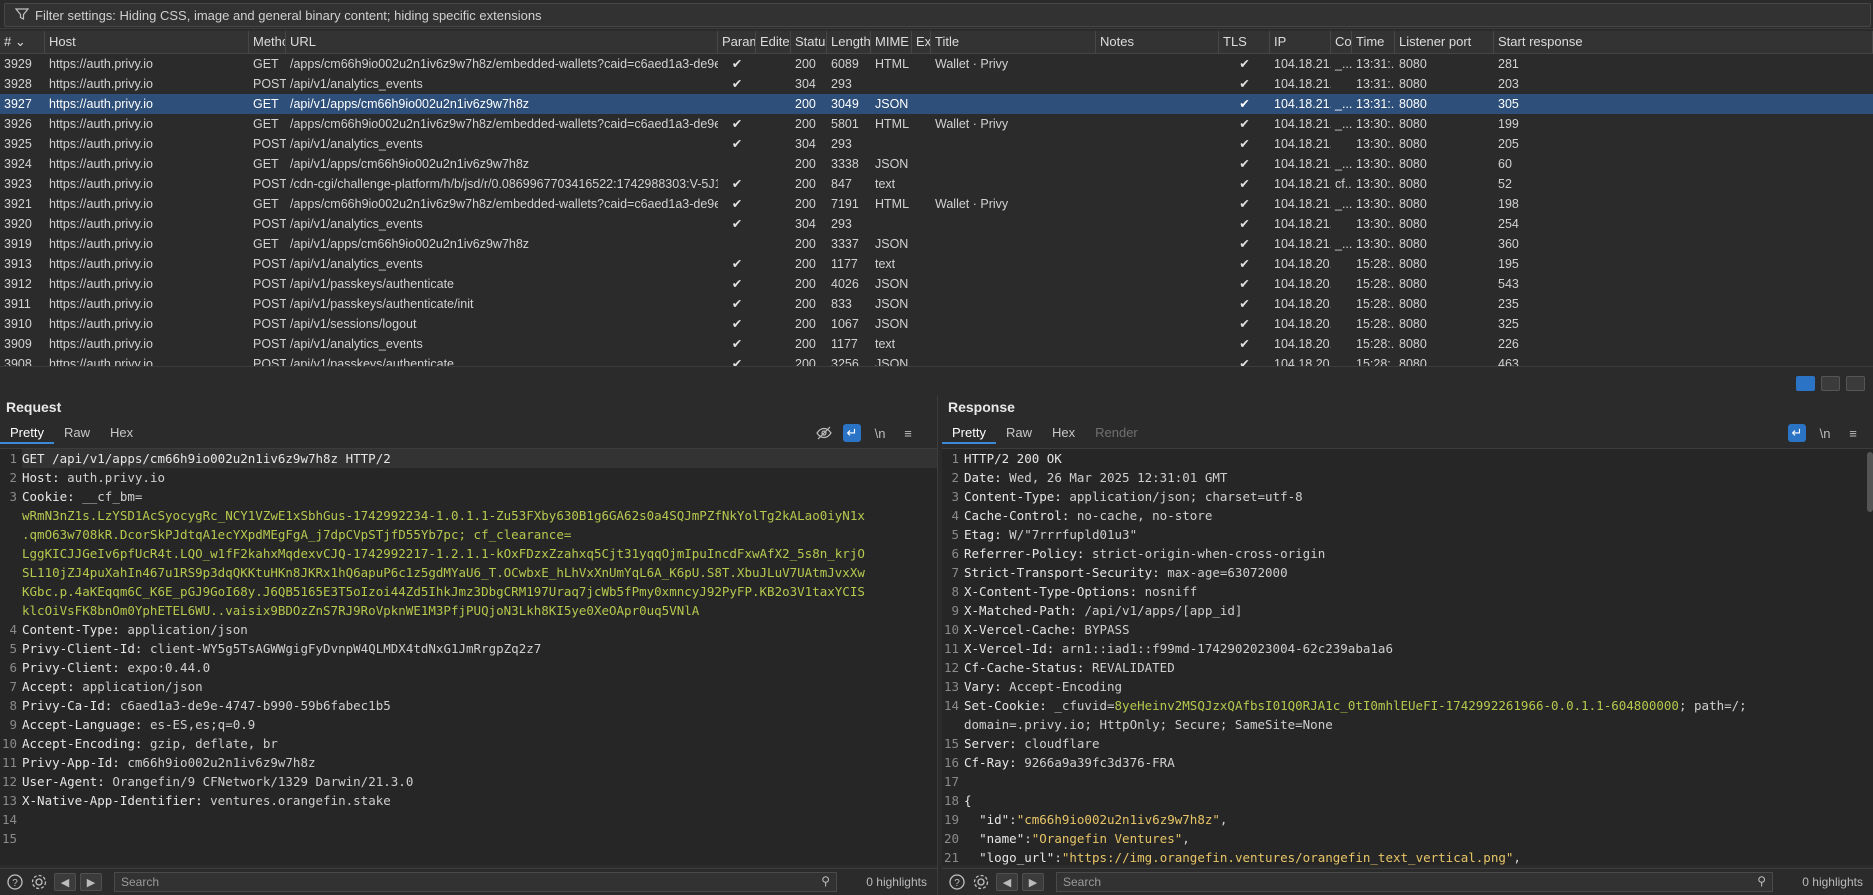 This screenshot has width=1873, height=895. I want to click on response-tools: ↵ \n ≡, so click(1825, 433).